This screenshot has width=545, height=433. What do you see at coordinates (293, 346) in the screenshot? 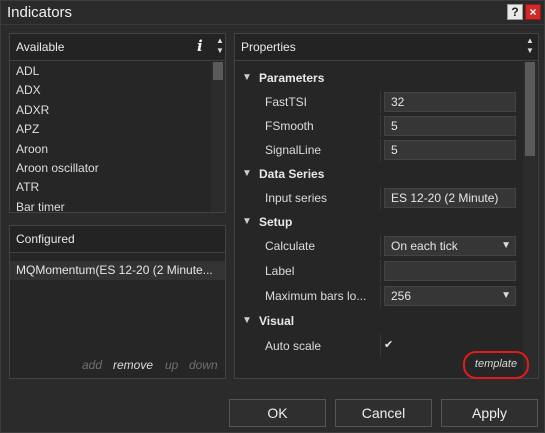
I see `property-label: Auto scale` at bounding box center [293, 346].